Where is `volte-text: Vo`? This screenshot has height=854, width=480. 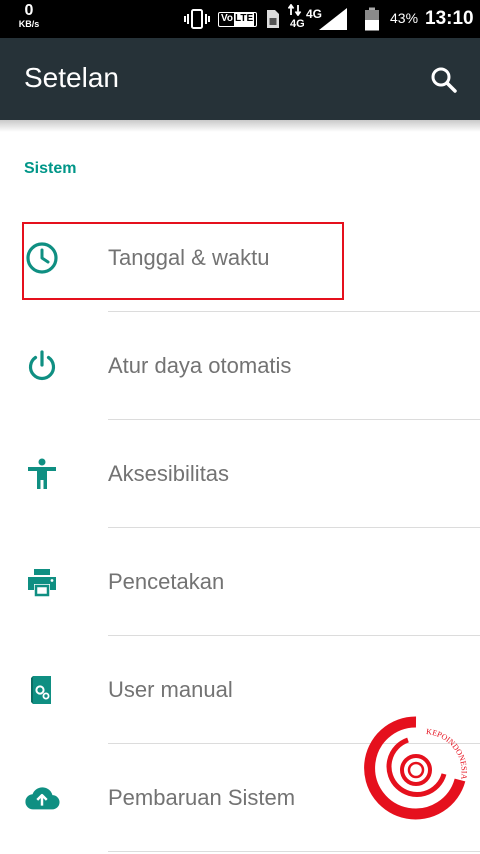
volte-text: Vo is located at coordinates (227, 18).